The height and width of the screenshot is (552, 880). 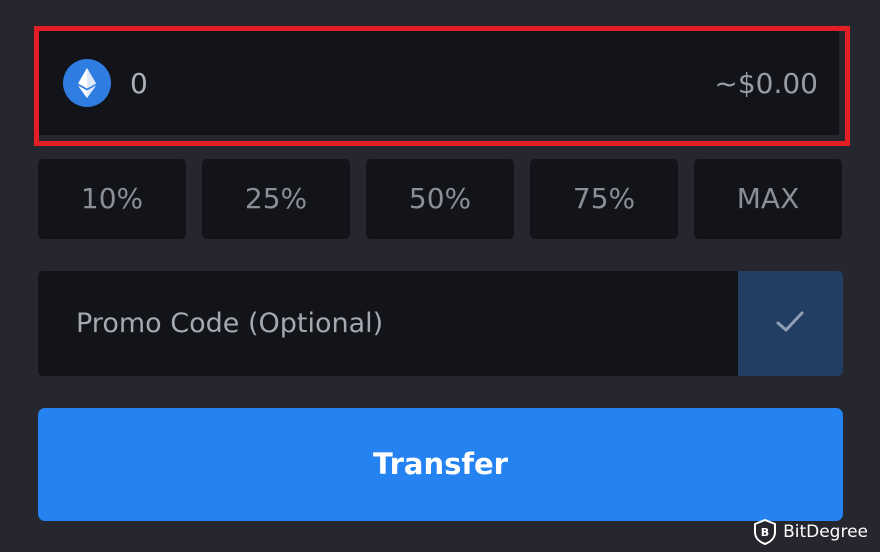 I want to click on promo-apply-button, so click(x=790, y=323).